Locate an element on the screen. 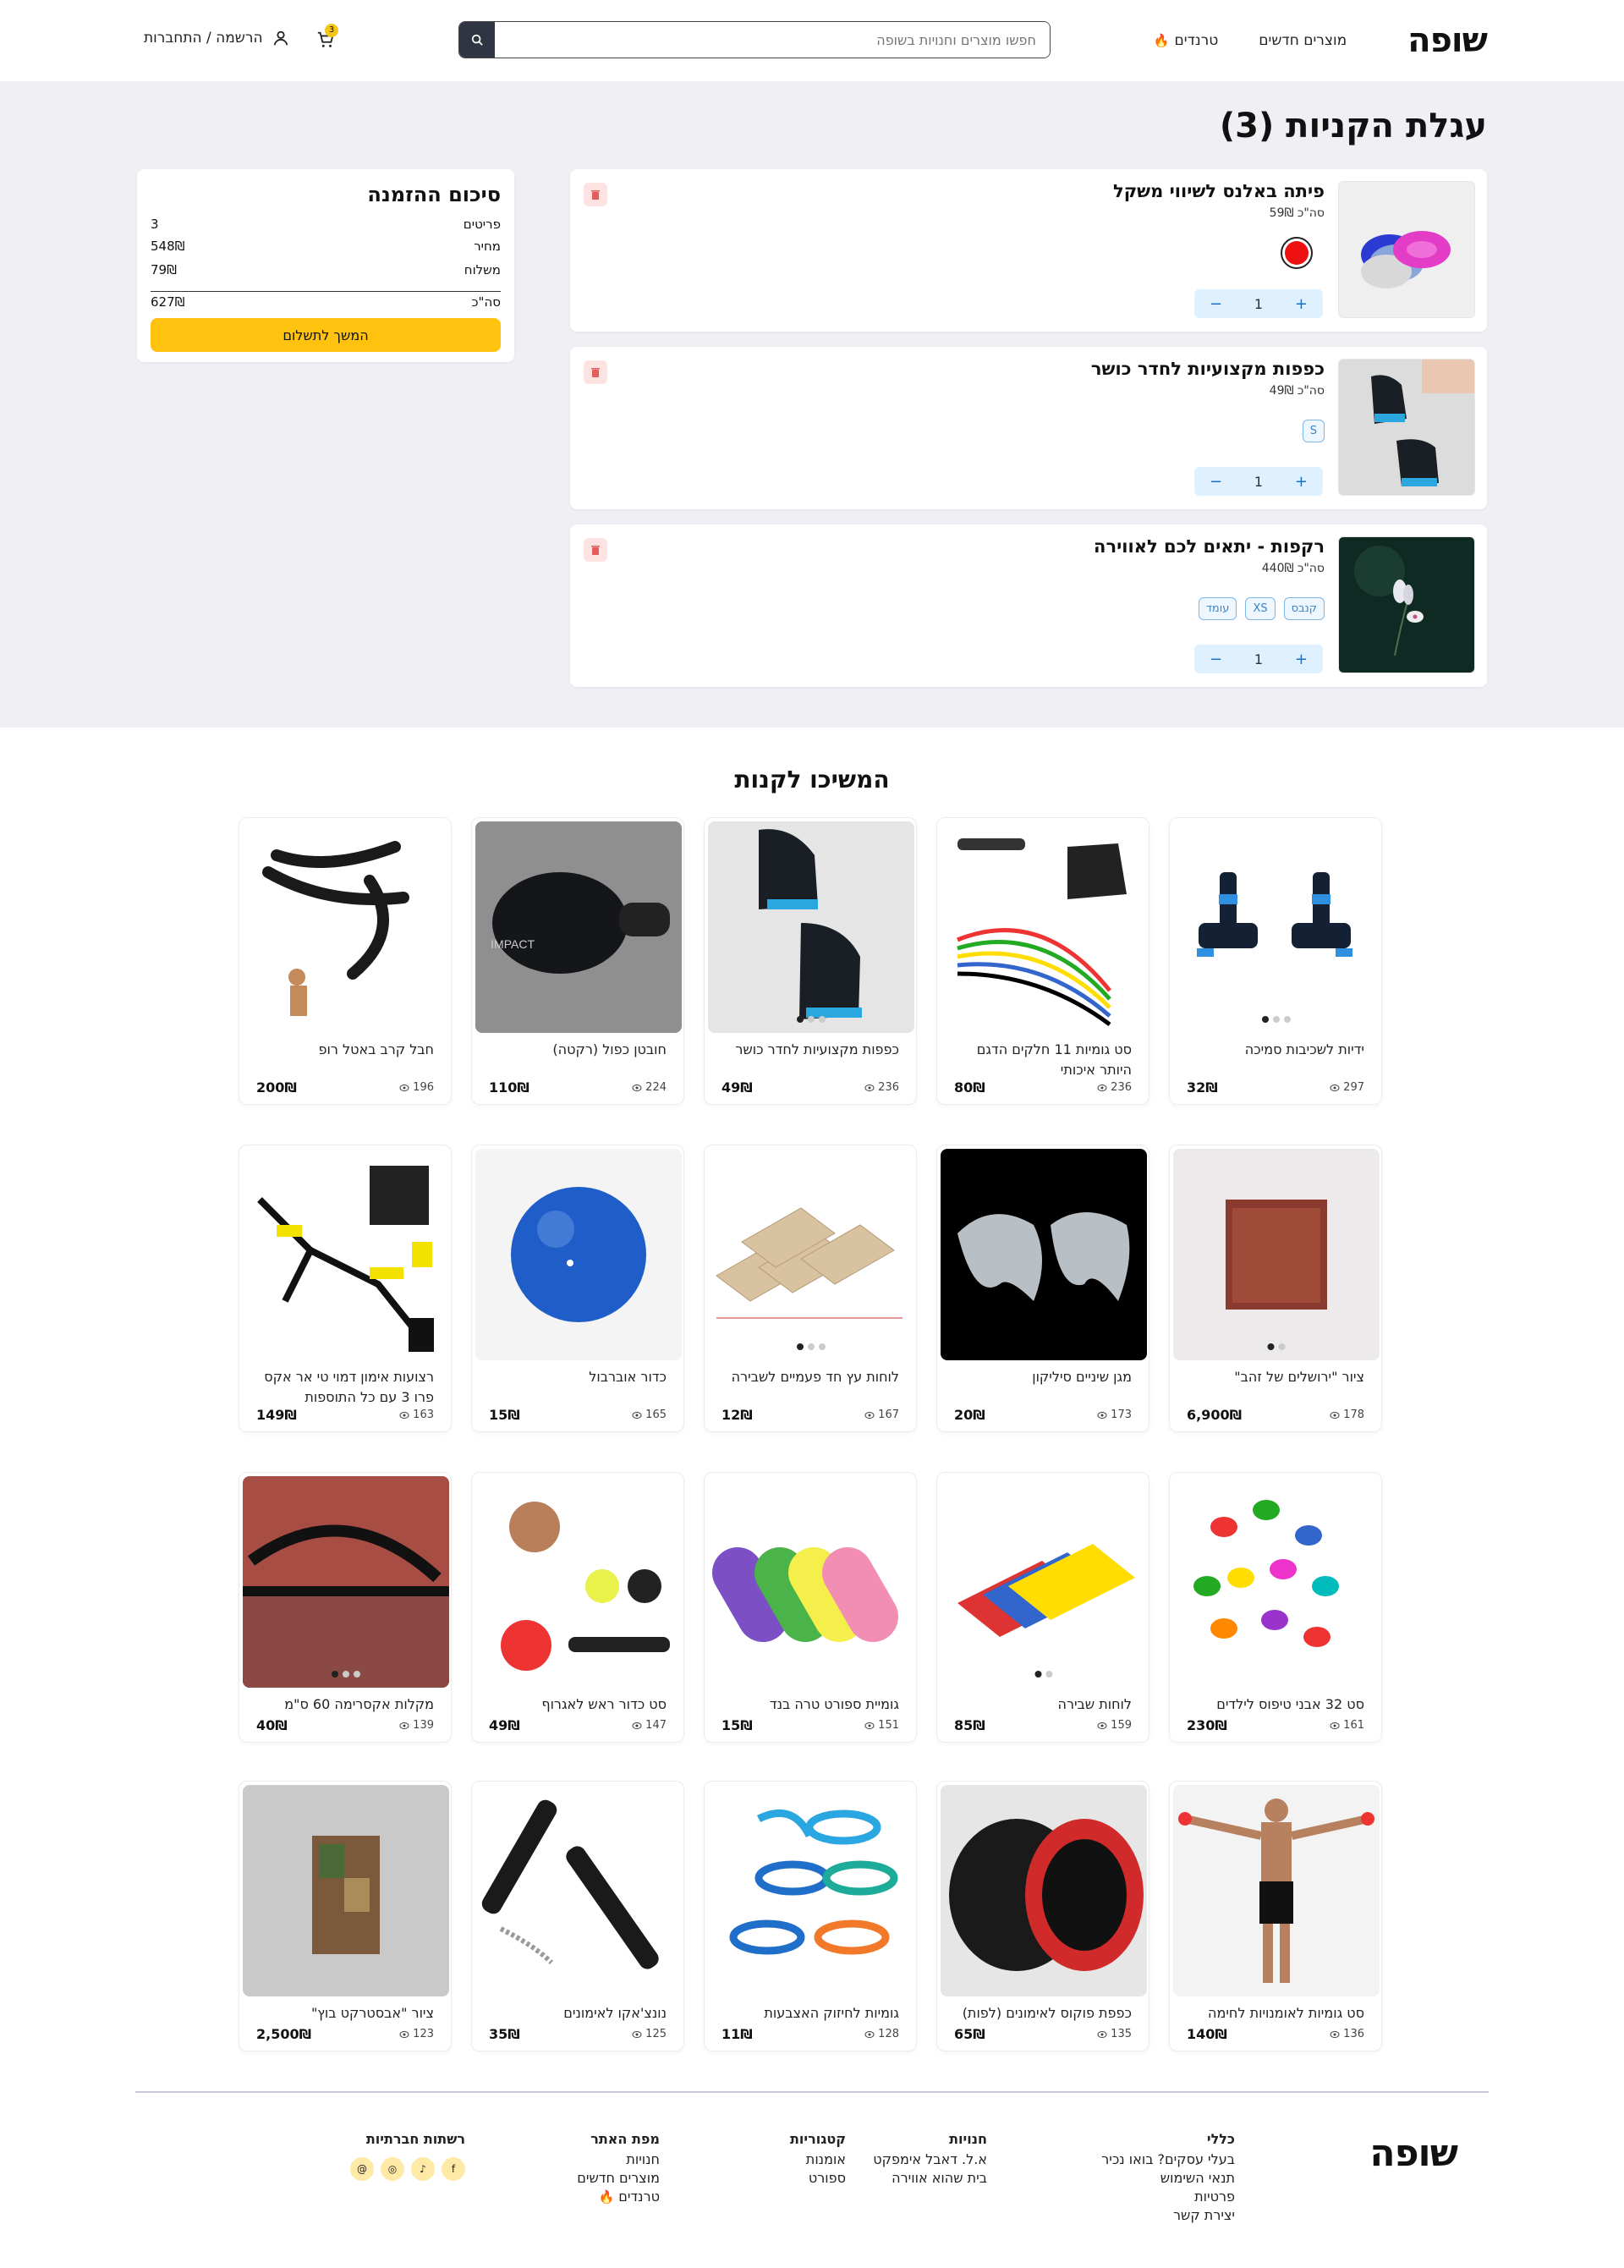 The height and width of the screenshot is (2268, 1624). product-title: לוחות שבירה is located at coordinates (1041, 1704).